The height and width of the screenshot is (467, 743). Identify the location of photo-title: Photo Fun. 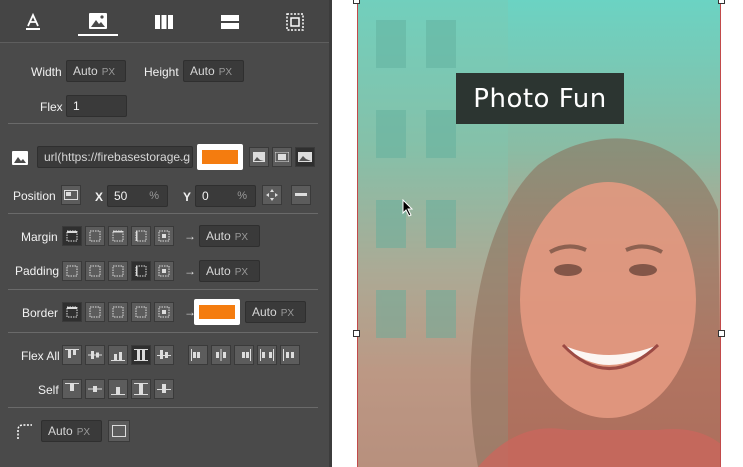
(540, 98).